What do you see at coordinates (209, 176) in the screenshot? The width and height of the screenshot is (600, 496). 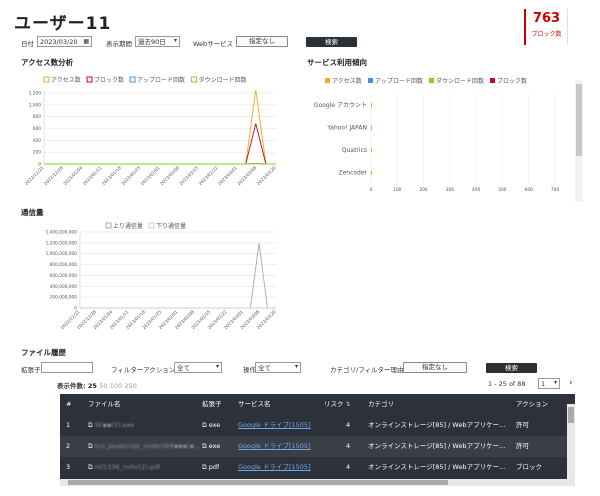 I see `x-tick-label: 2023/02/22` at bounding box center [209, 176].